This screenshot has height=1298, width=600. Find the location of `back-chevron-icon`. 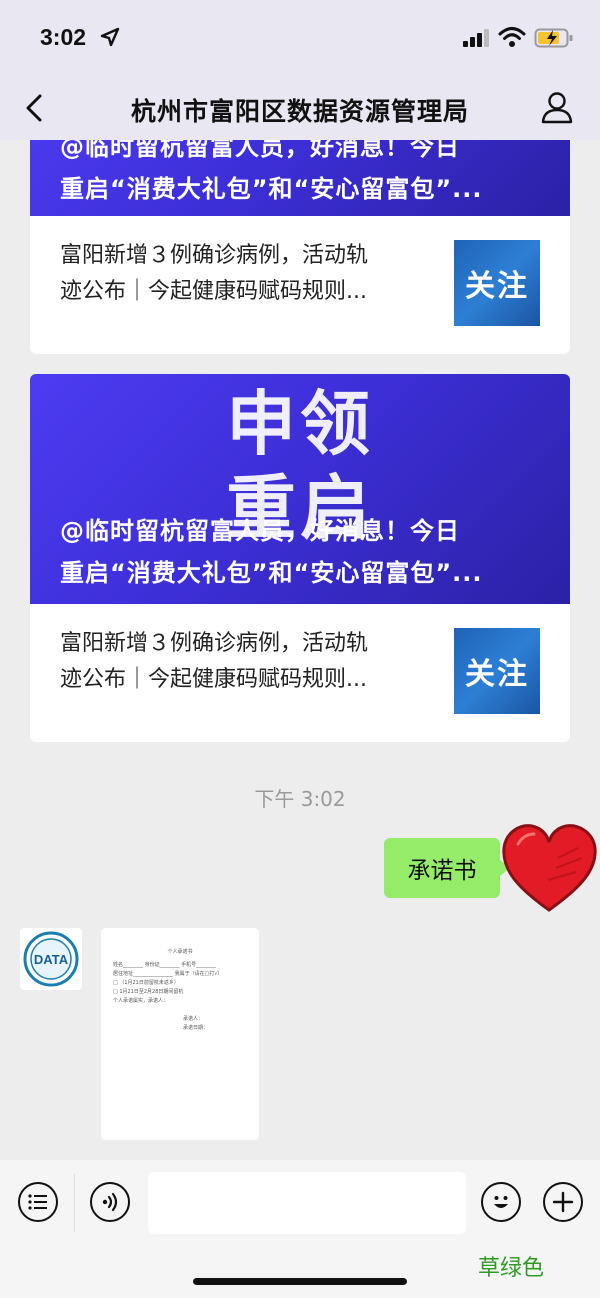

back-chevron-icon is located at coordinates (34, 108).